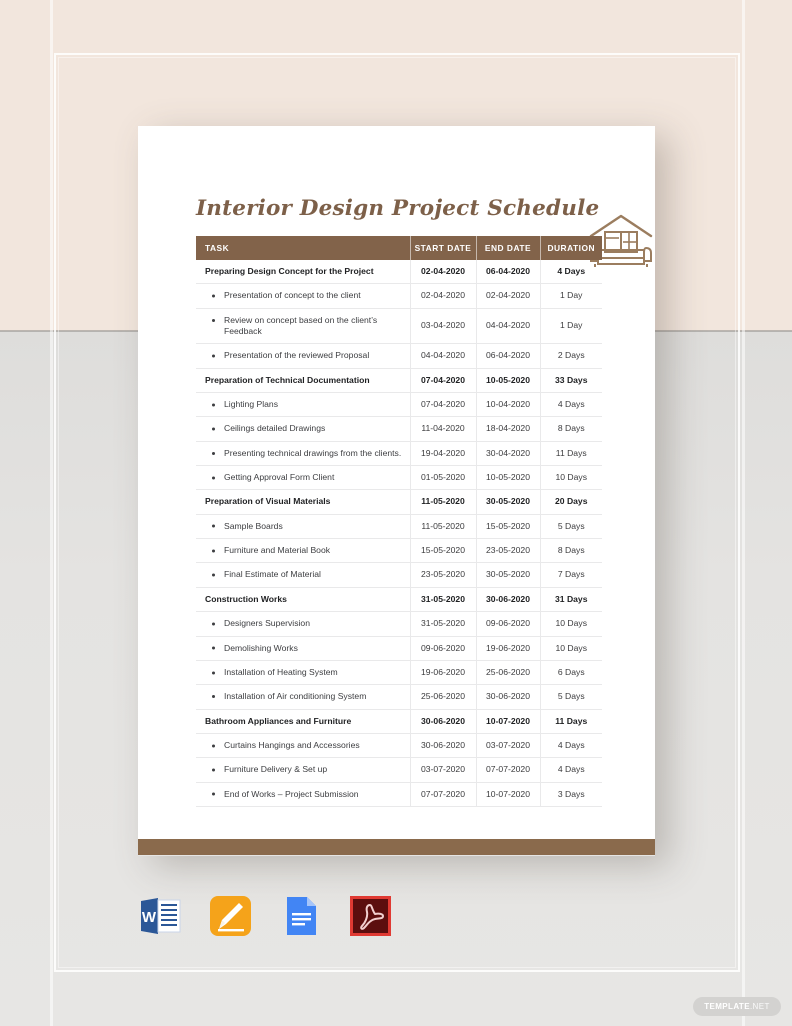 This screenshot has height=1026, width=792. What do you see at coordinates (571, 770) in the screenshot?
I see `cell-duration: 4 Days` at bounding box center [571, 770].